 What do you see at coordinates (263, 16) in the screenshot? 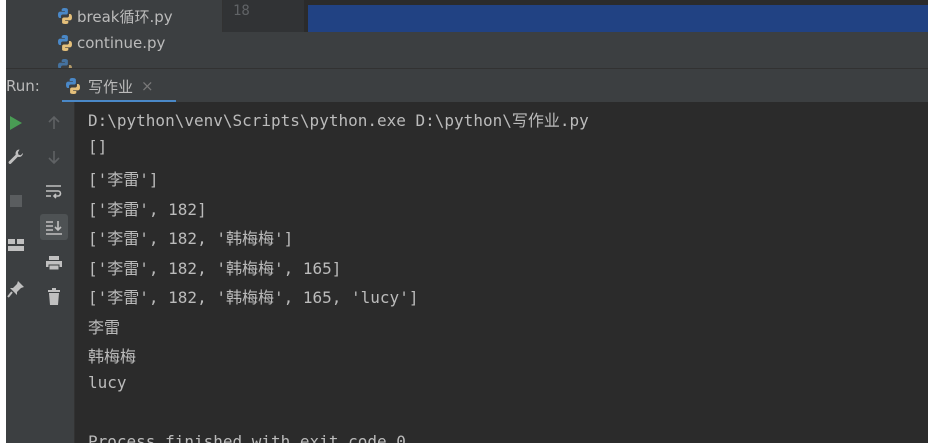
I see `editor-gutter: 18` at bounding box center [263, 16].